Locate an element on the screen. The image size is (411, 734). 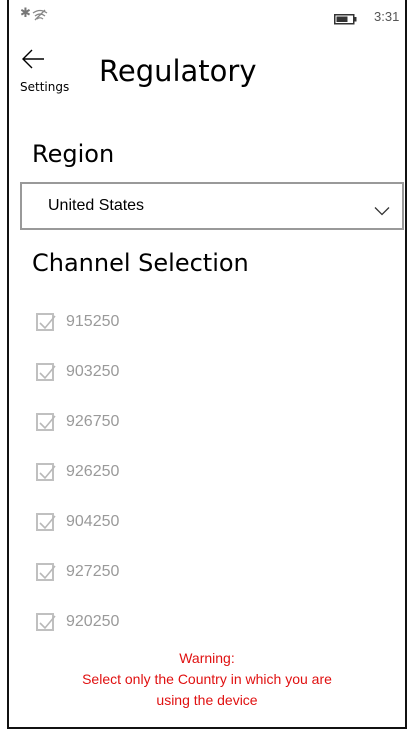
channel-item: 926750 is located at coordinates (207, 420).